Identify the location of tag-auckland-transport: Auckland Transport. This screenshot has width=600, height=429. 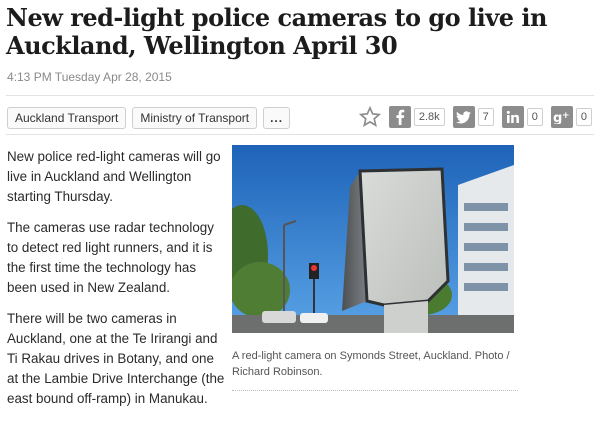
(67, 118).